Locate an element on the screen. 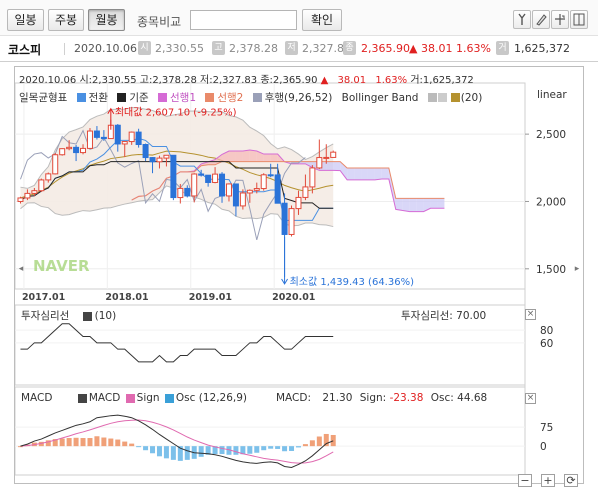 The width and height of the screenshot is (598, 503). indicator-settings-icon is located at coordinates (522, 19).